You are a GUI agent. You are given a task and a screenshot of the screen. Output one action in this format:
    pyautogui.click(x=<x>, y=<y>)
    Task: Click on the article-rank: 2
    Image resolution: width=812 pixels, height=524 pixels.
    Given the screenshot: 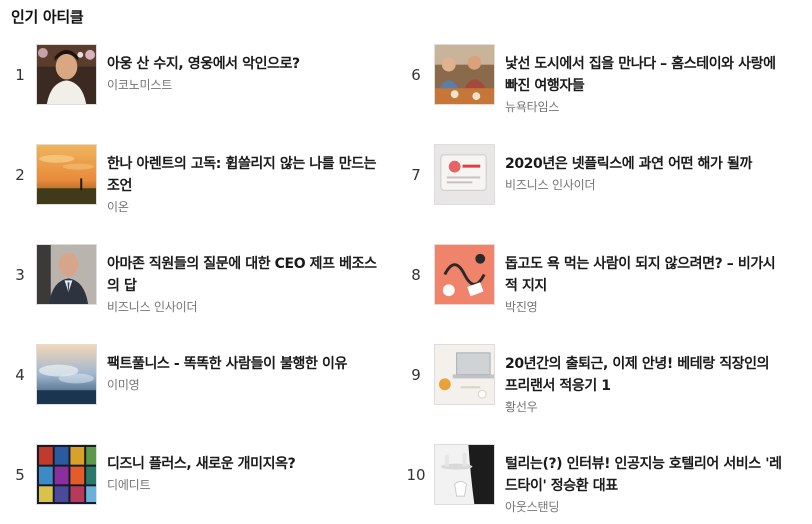 What is the action you would take?
    pyautogui.click(x=20, y=175)
    